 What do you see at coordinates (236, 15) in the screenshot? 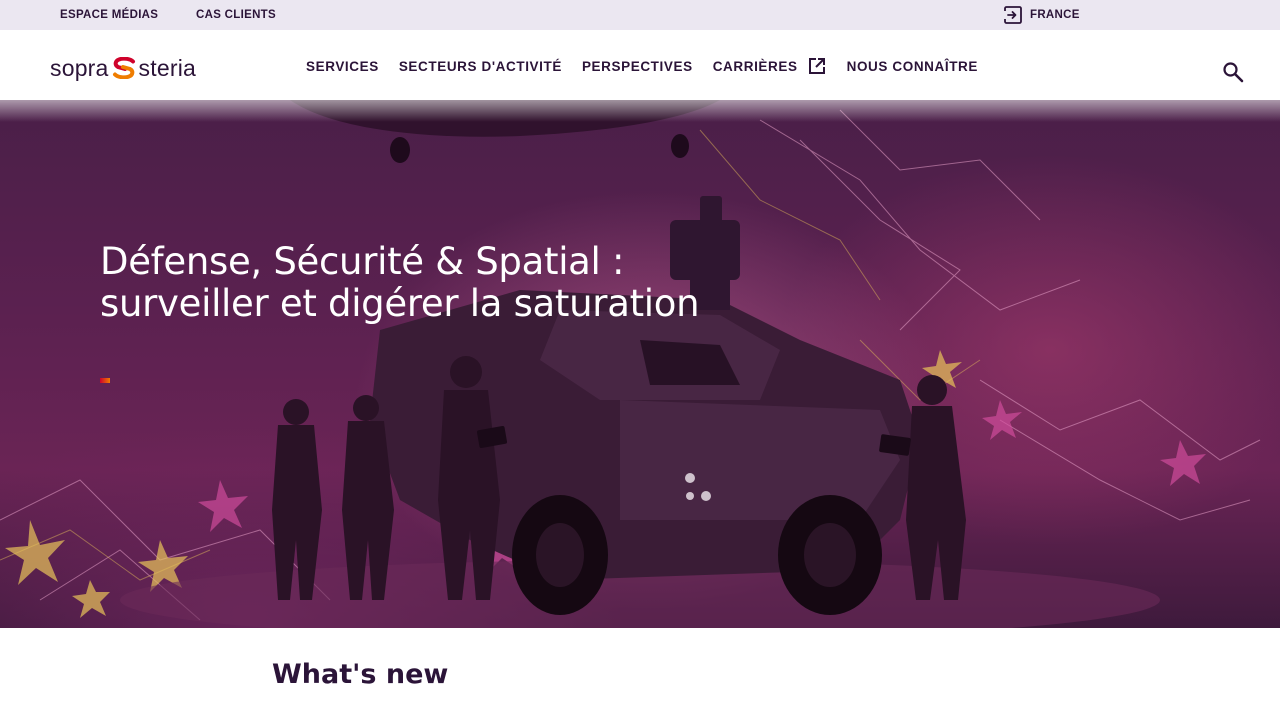
I see `cas-clients-link: CAS CLIENTS` at bounding box center [236, 15].